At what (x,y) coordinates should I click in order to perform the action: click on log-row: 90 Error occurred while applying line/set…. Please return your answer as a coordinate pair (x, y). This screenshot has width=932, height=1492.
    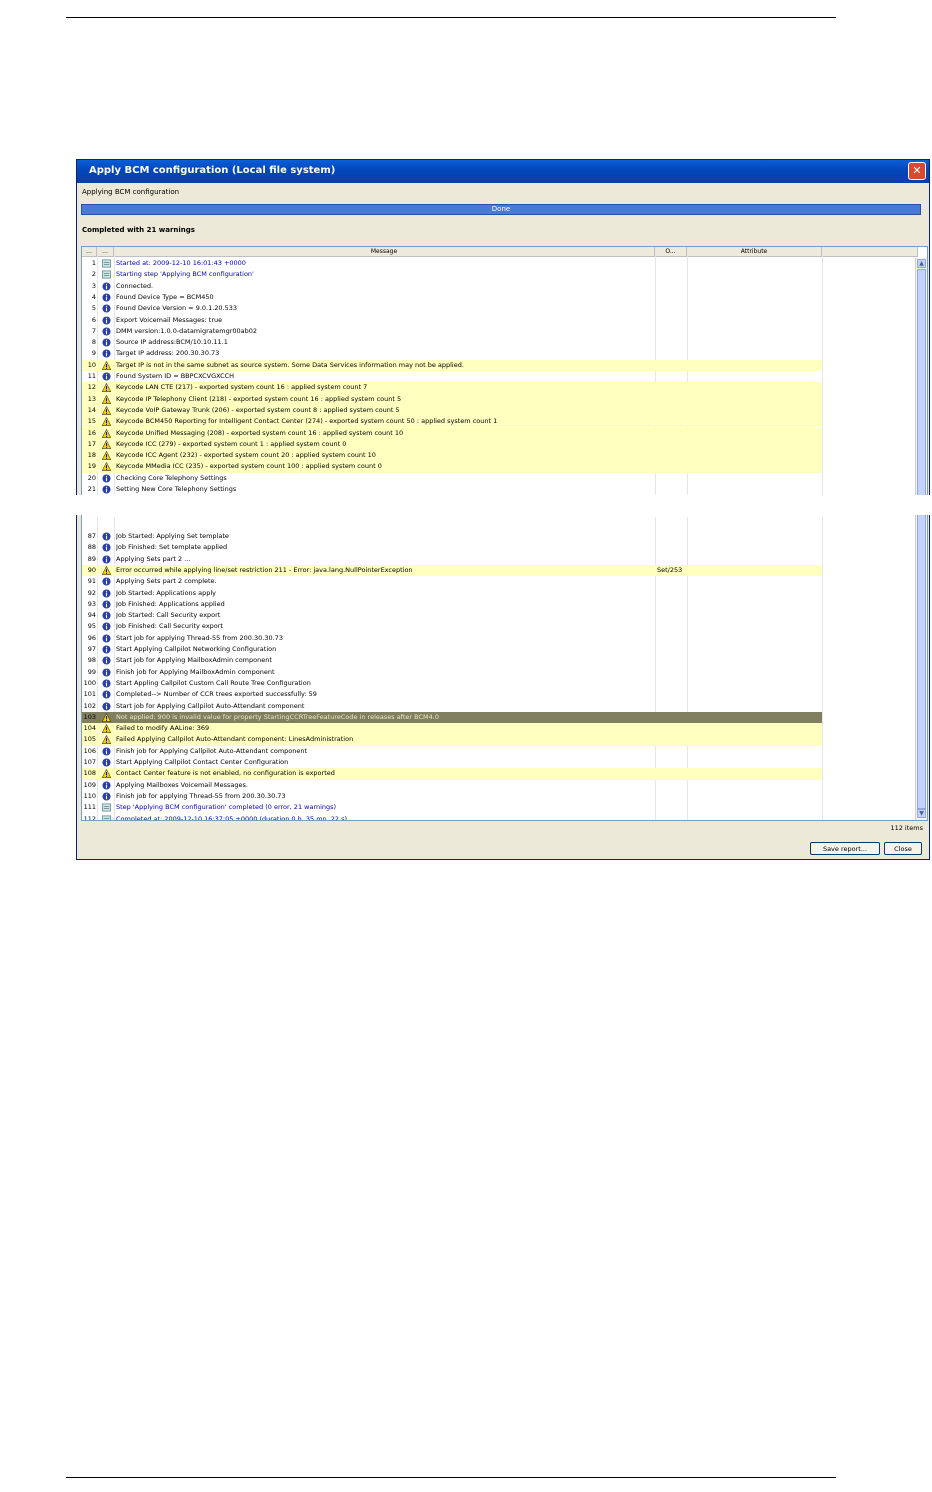
    Looking at the image, I should click on (452, 570).